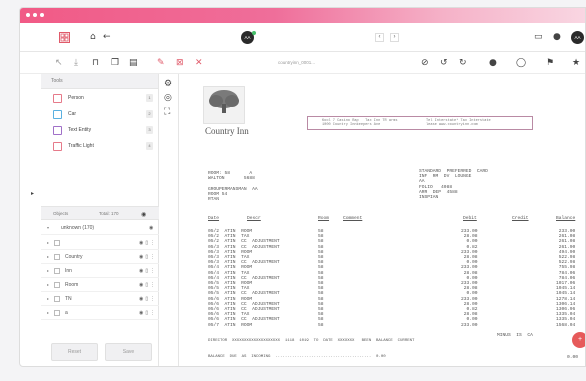  I want to click on keyboard-icon: ▭, so click(538, 37).